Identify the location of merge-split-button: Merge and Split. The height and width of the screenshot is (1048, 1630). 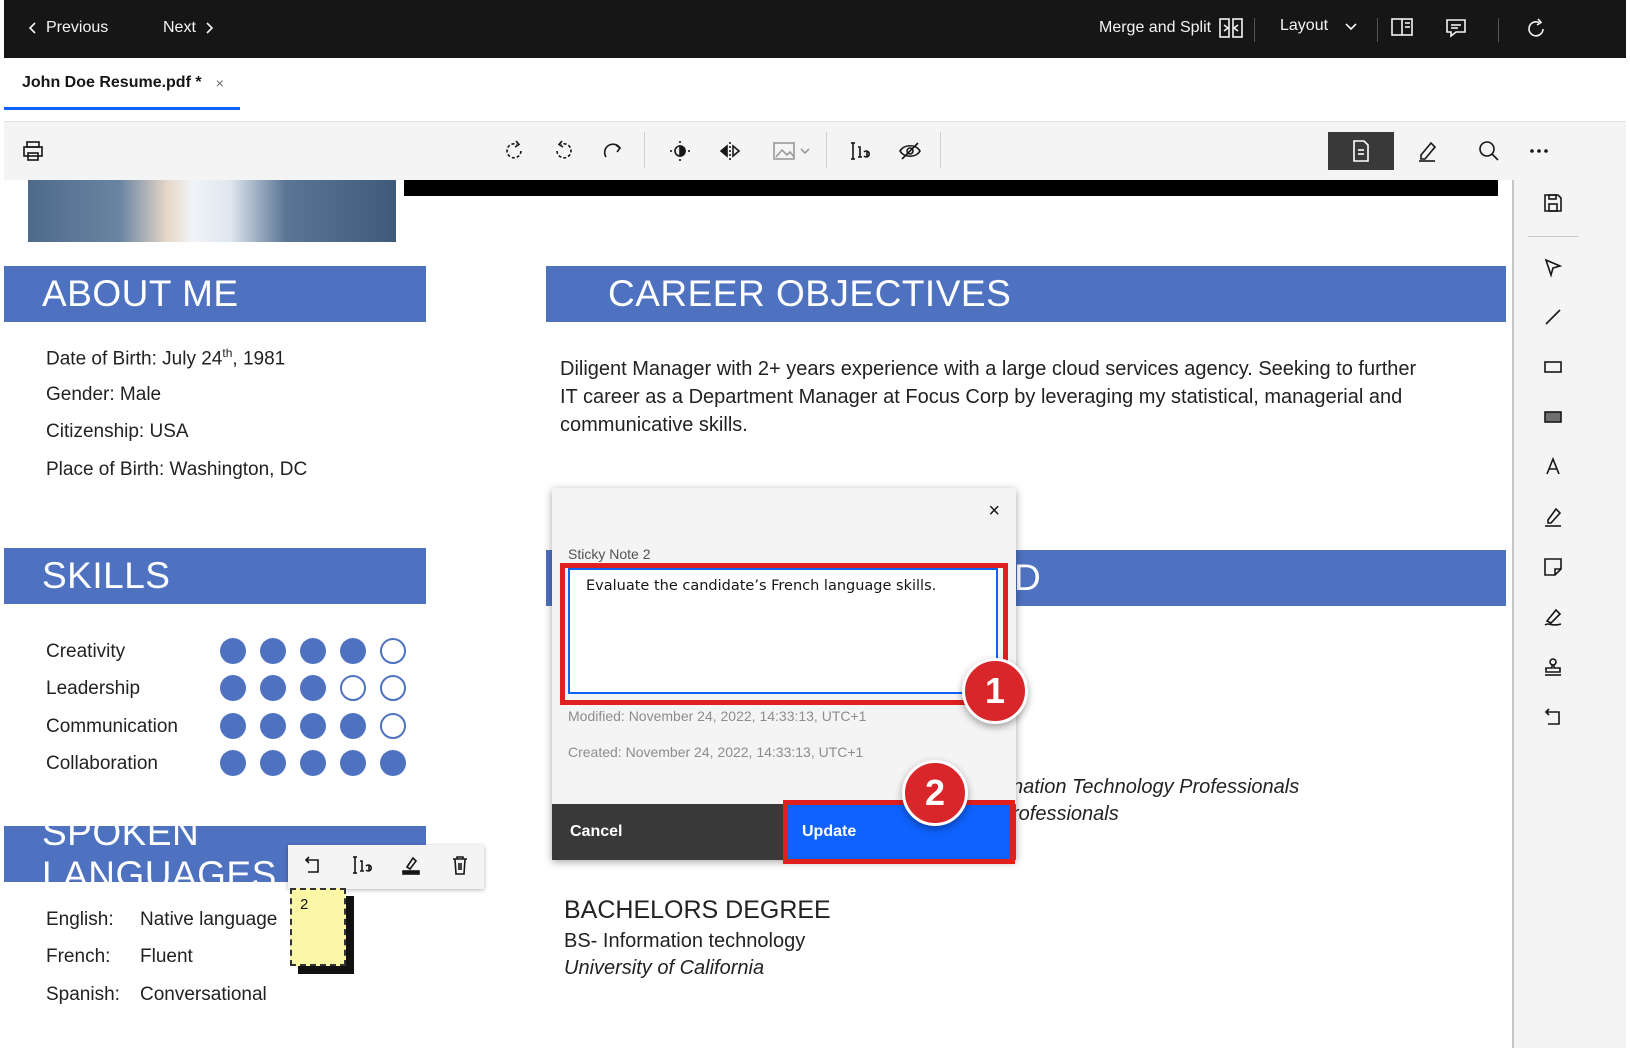
(1171, 28).